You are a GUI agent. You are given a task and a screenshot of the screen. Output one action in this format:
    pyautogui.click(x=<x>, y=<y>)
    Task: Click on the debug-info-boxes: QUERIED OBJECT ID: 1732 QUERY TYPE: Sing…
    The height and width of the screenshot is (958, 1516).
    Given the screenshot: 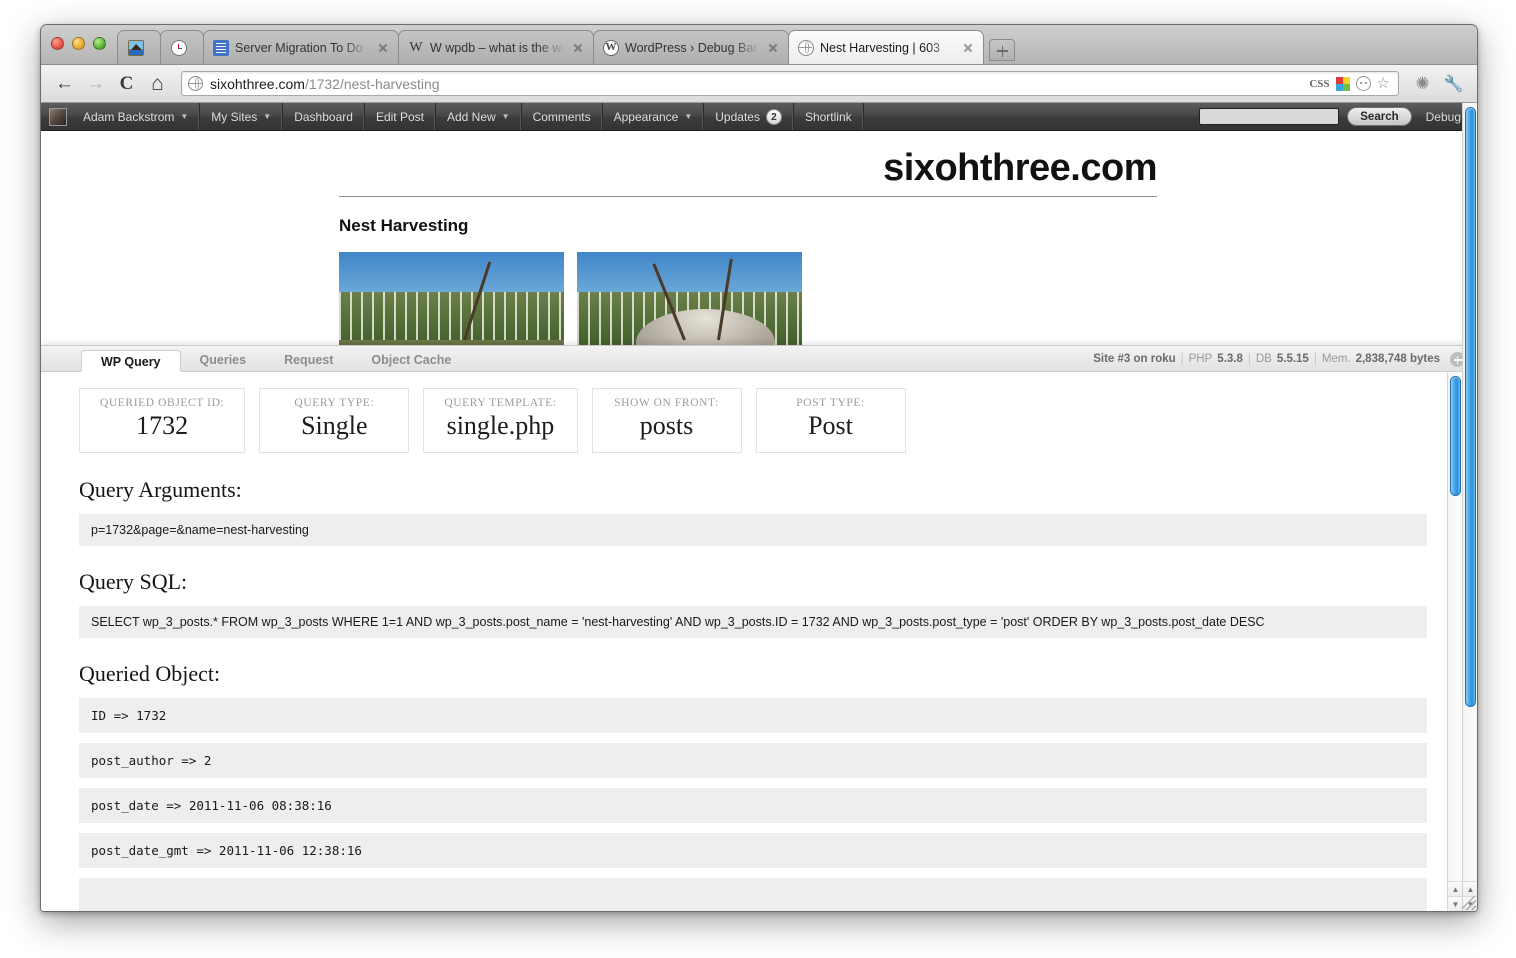 What is the action you would take?
    pyautogui.click(x=753, y=421)
    